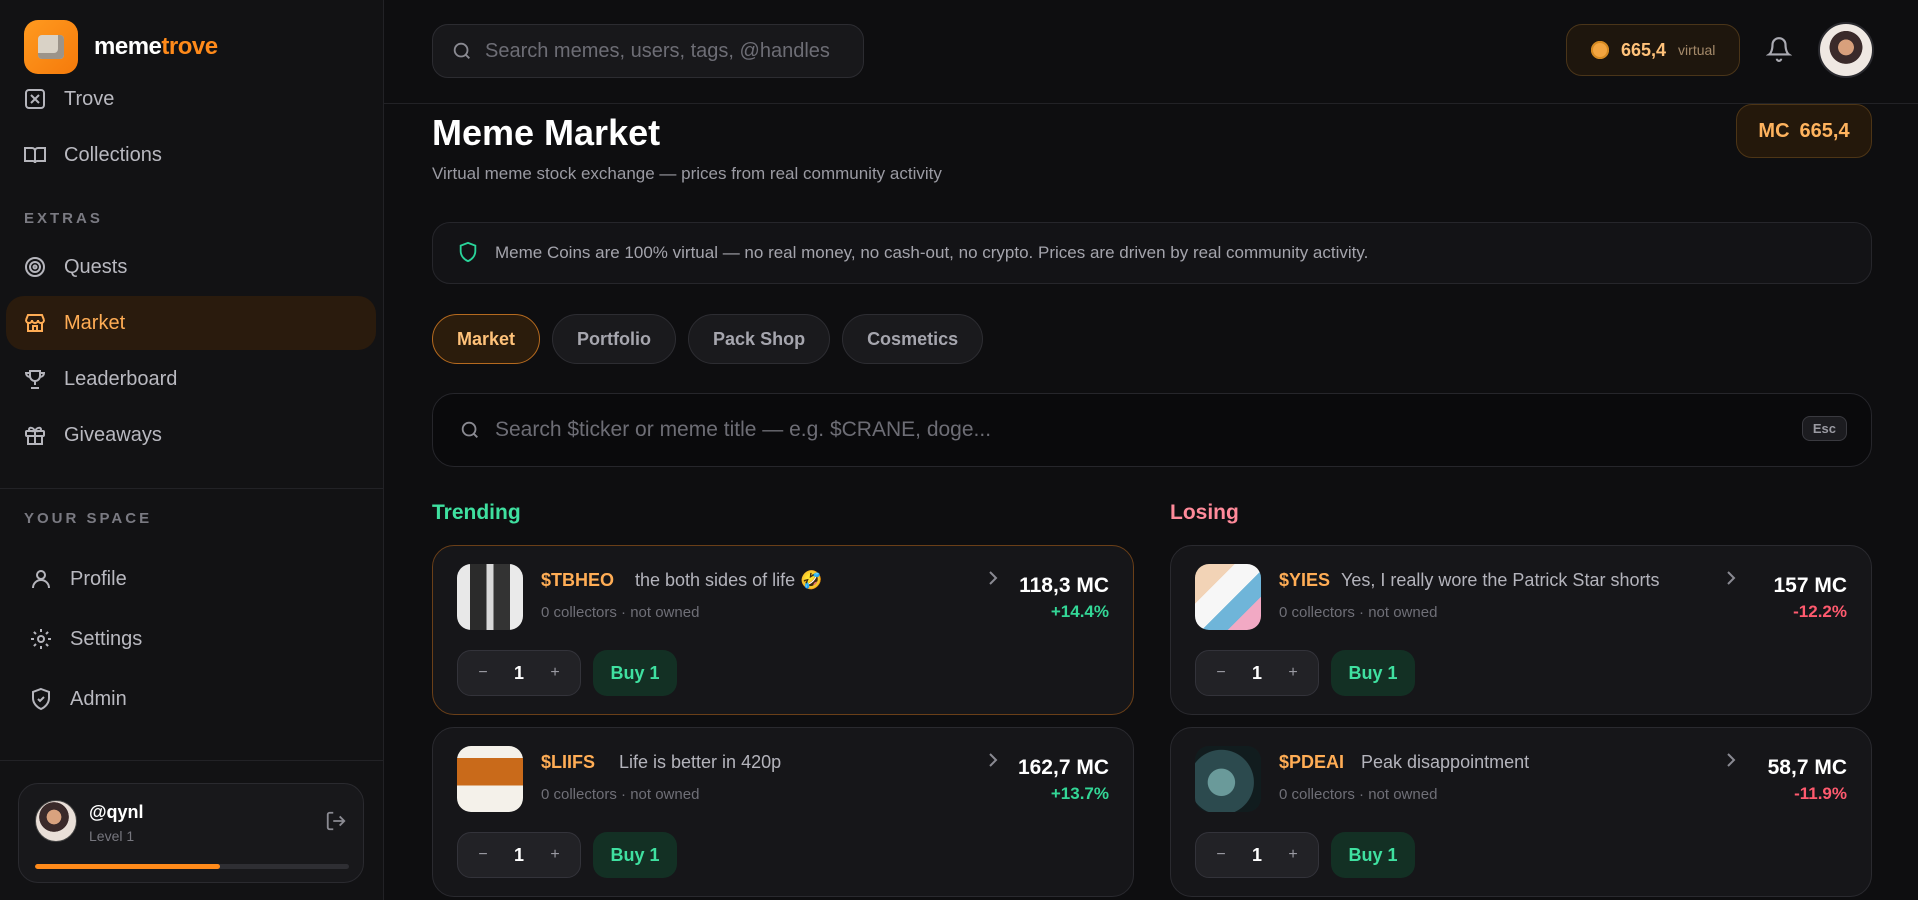 The image size is (1918, 900). I want to click on sidebar-item-label: Admin, so click(98, 698).